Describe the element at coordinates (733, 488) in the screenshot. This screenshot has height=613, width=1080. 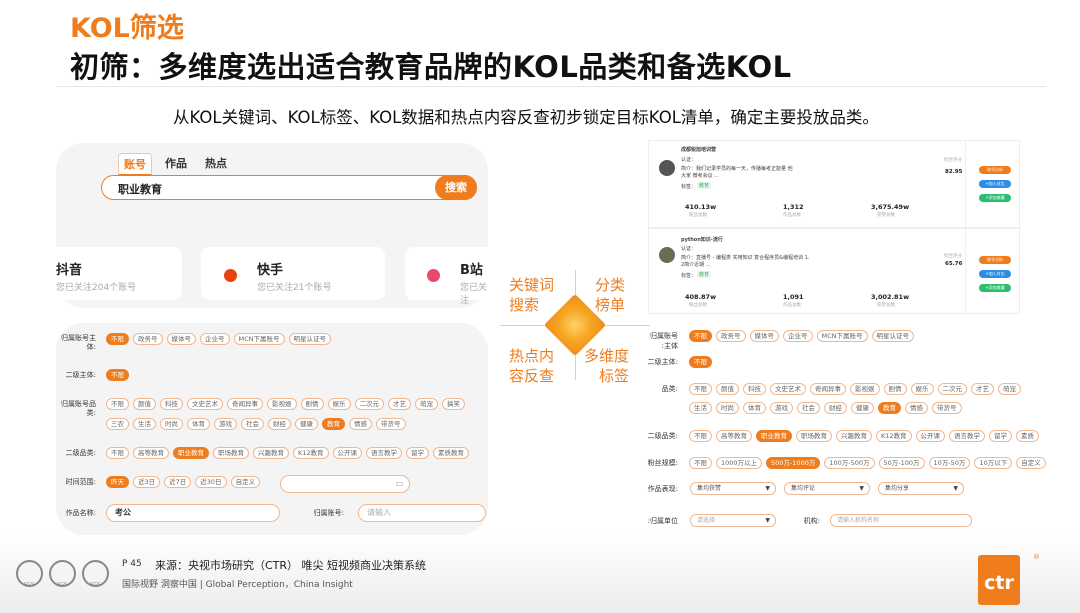
I see `performance-select: 集均获赞 ▼` at that location.